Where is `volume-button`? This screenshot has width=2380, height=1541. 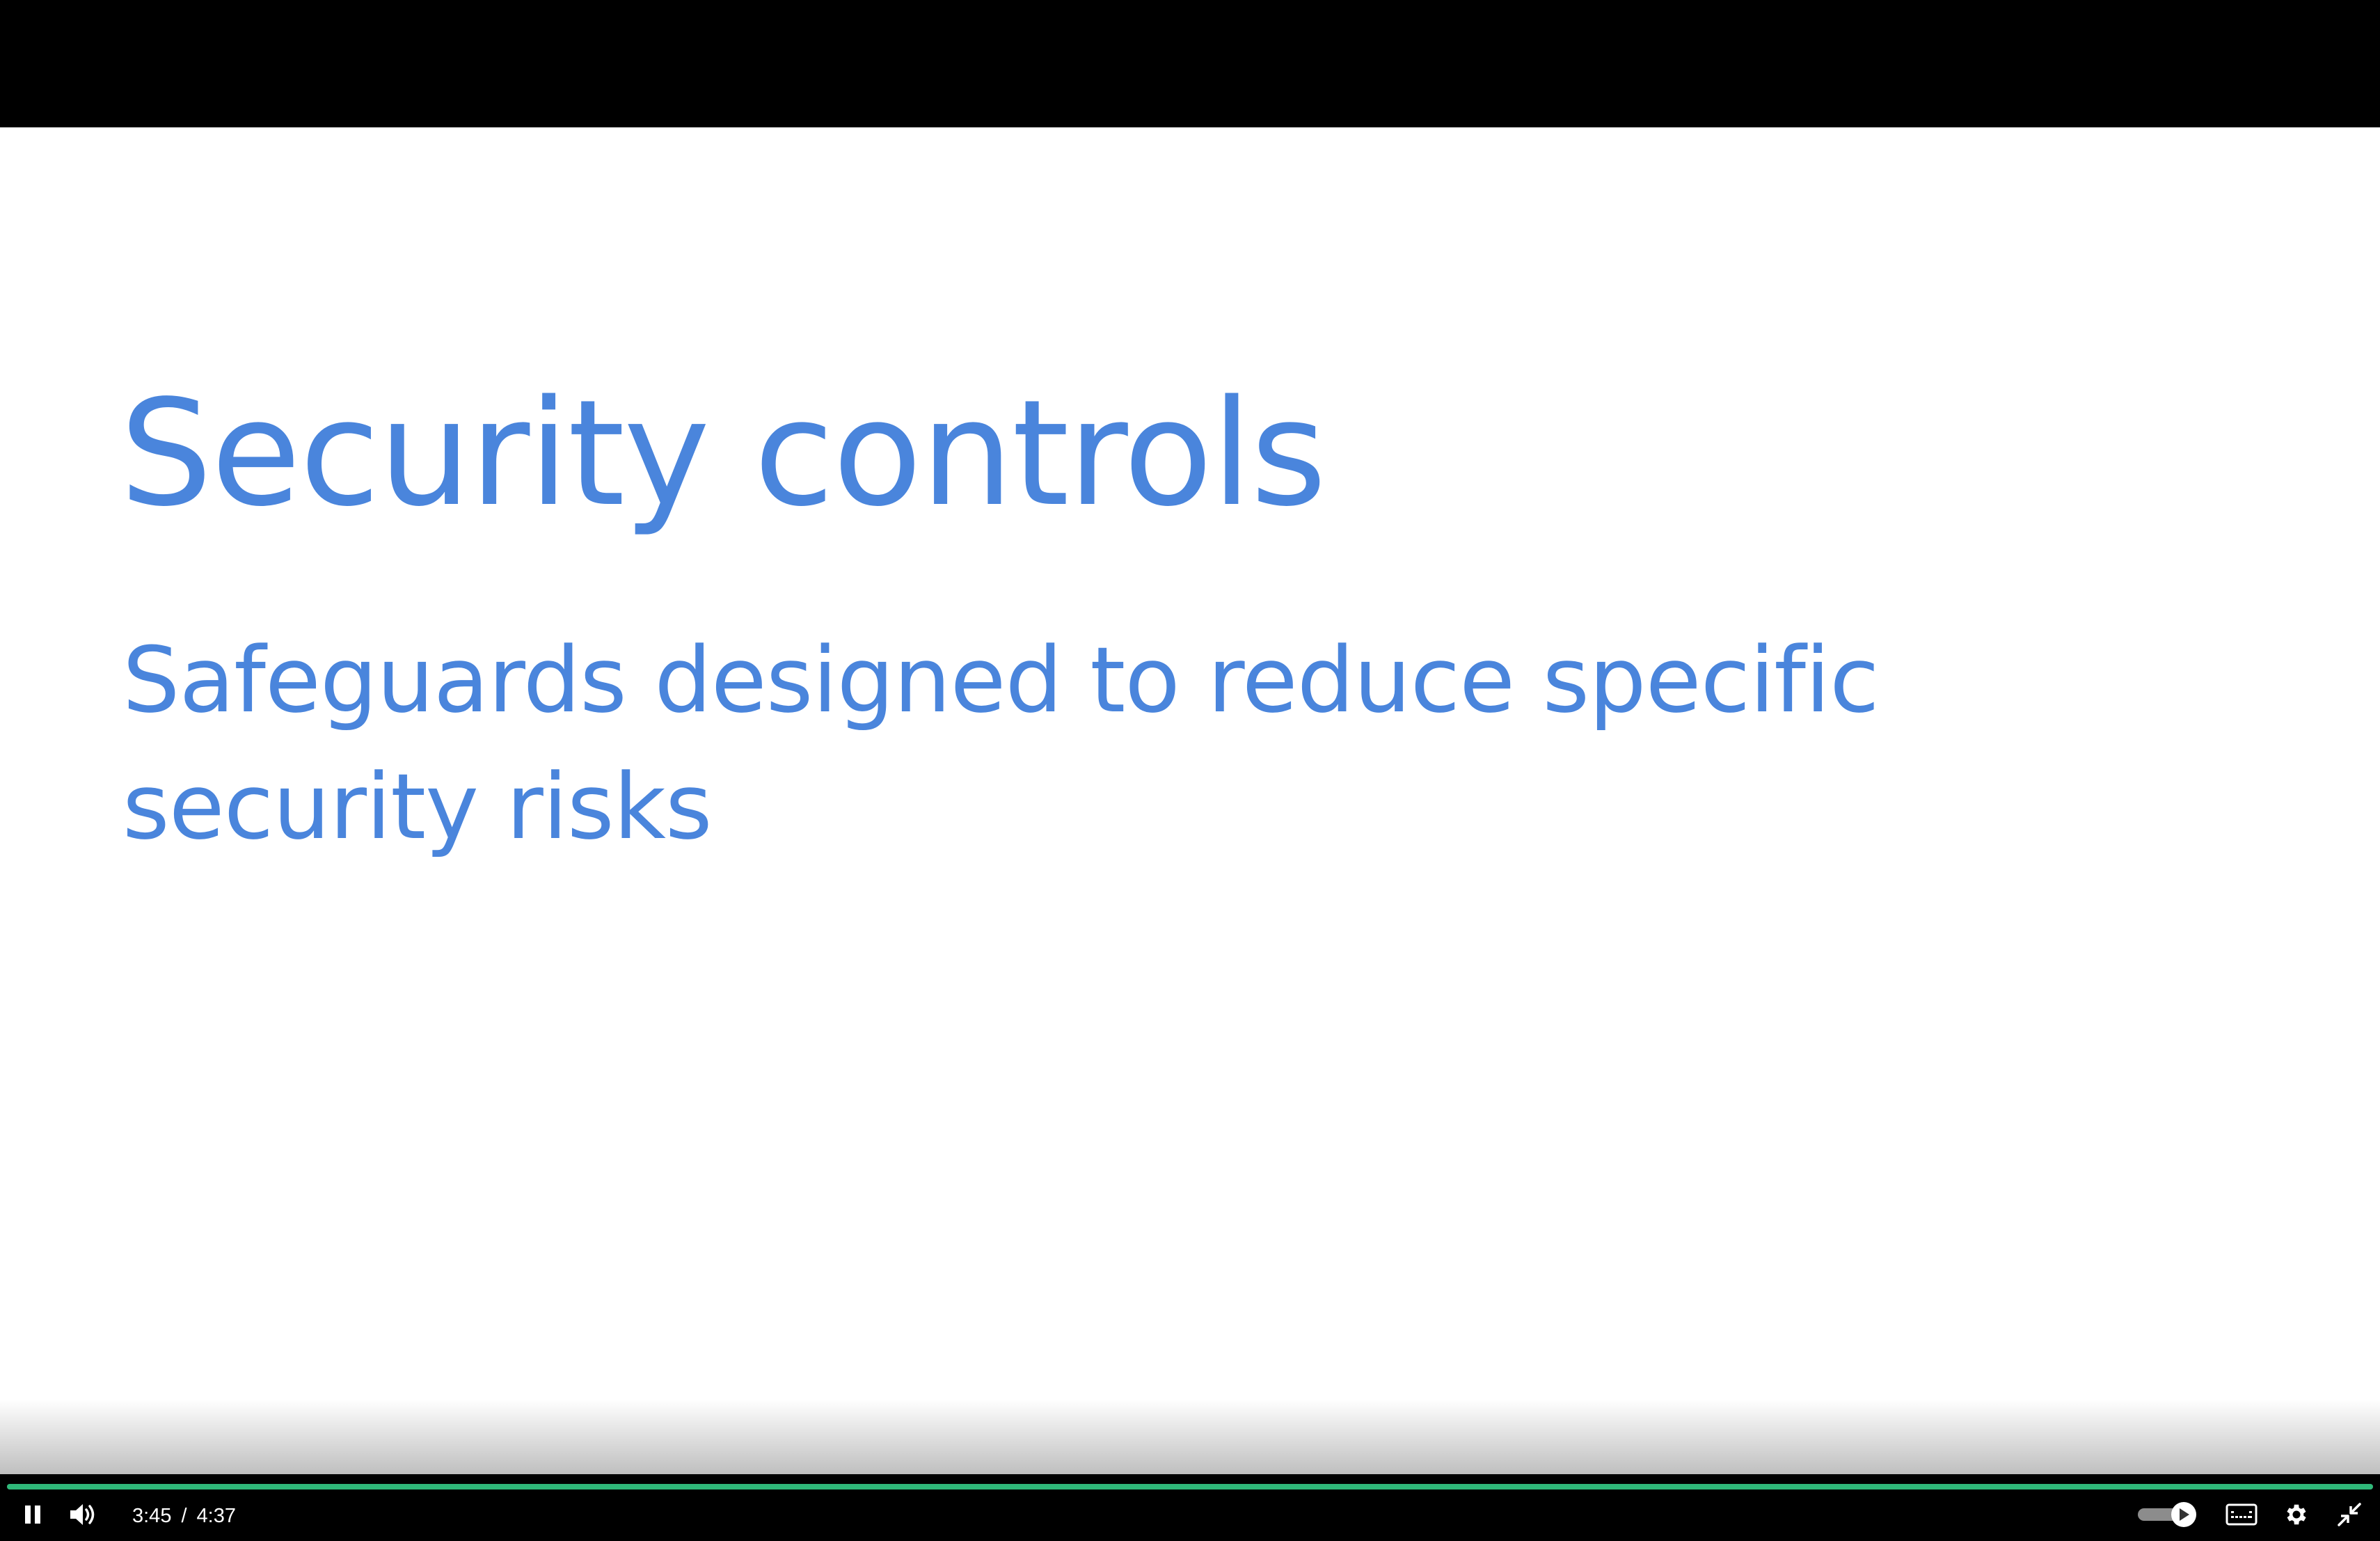 volume-button is located at coordinates (83, 1516).